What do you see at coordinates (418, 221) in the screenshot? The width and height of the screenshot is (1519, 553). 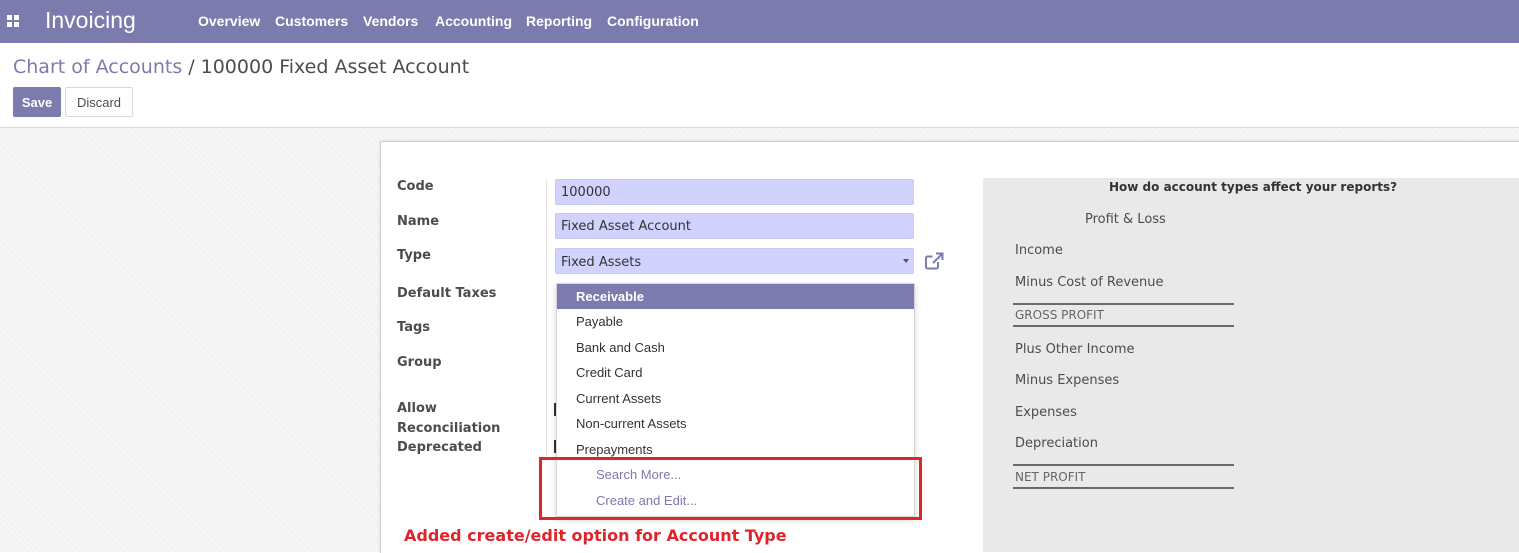 I see `label-name: Name` at bounding box center [418, 221].